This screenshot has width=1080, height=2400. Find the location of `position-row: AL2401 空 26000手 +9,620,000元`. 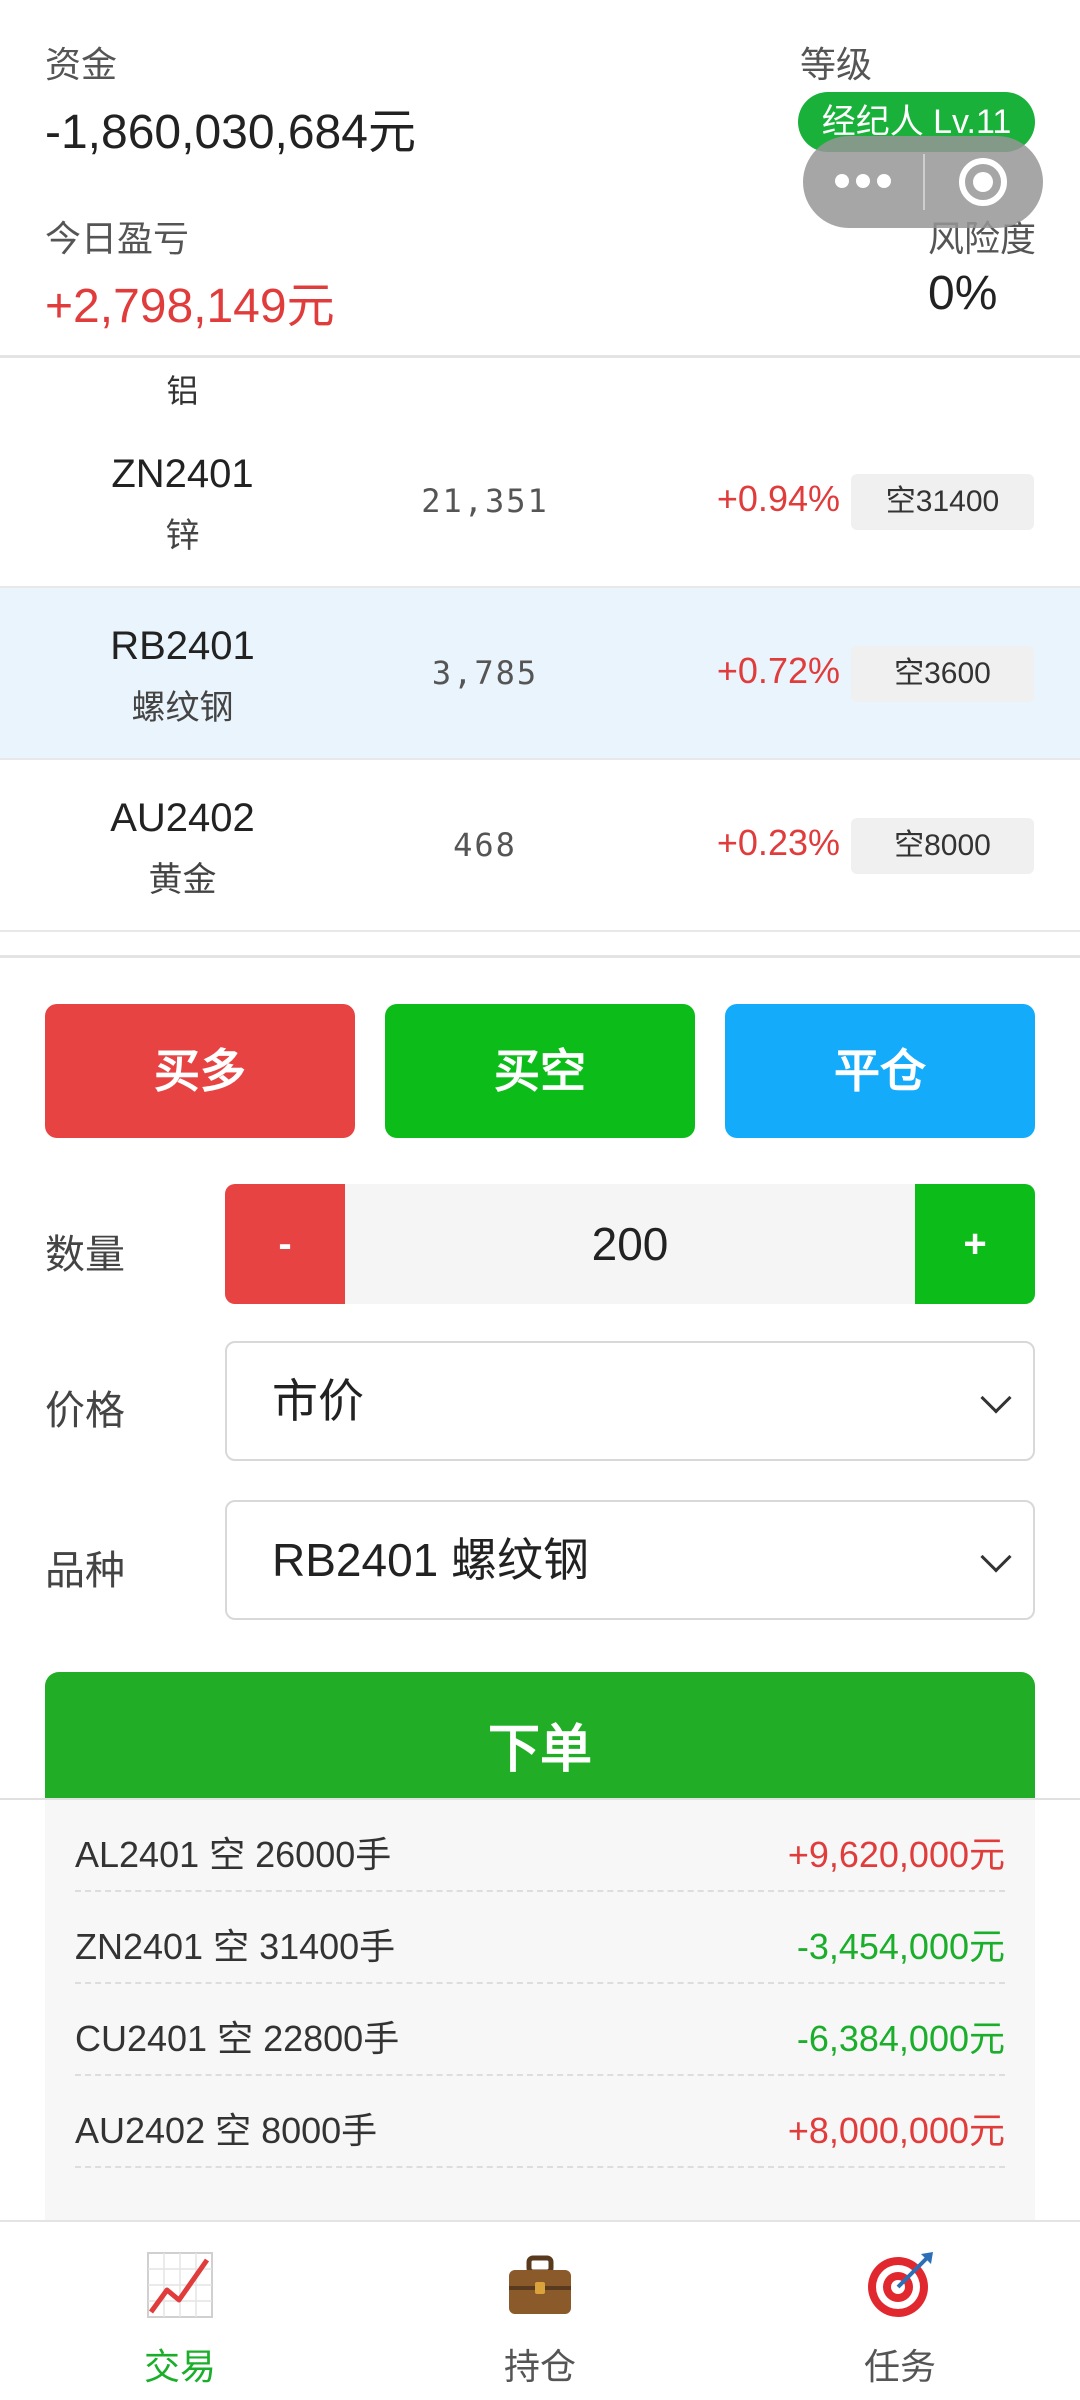

position-row: AL2401 空 26000手 +9,620,000元 is located at coordinates (540, 1846).